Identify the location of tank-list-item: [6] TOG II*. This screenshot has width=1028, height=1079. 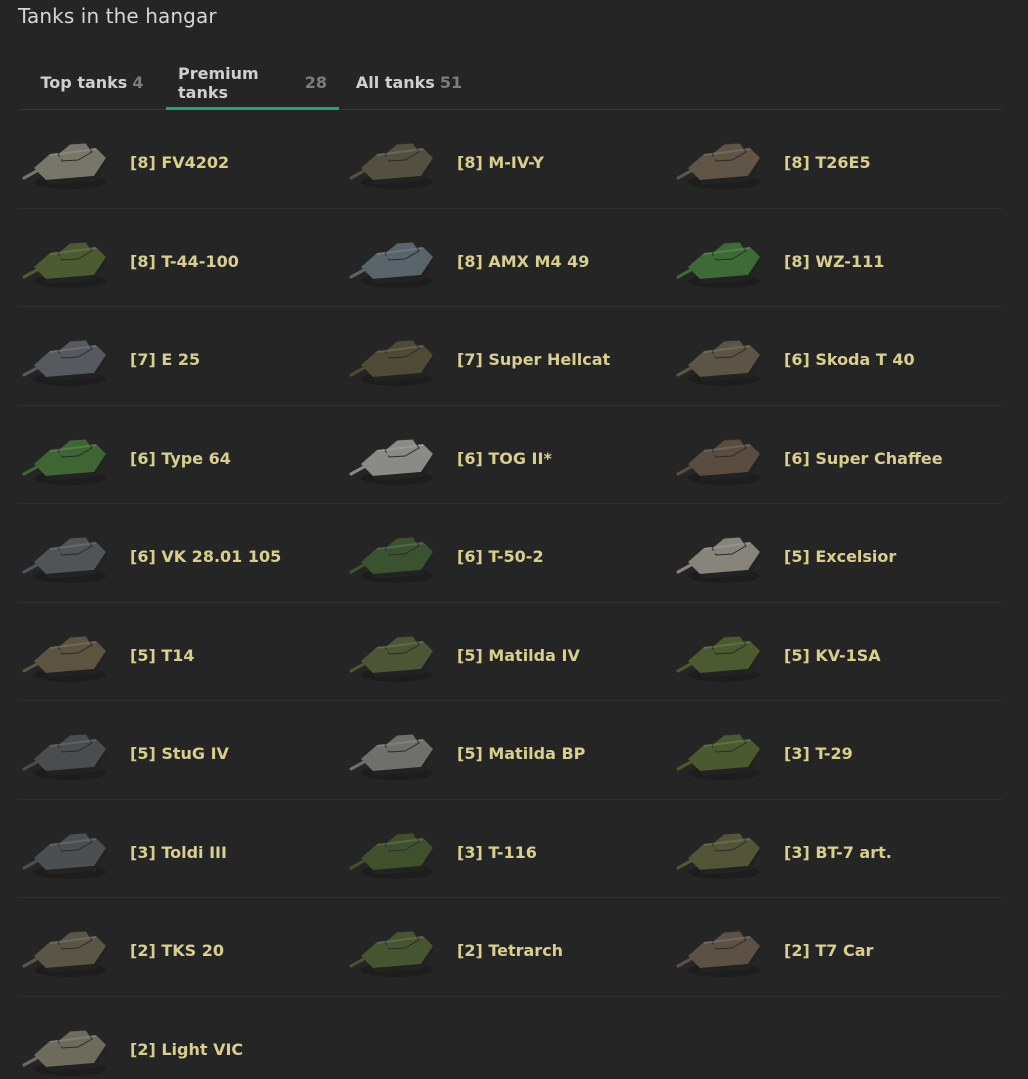
(508, 455).